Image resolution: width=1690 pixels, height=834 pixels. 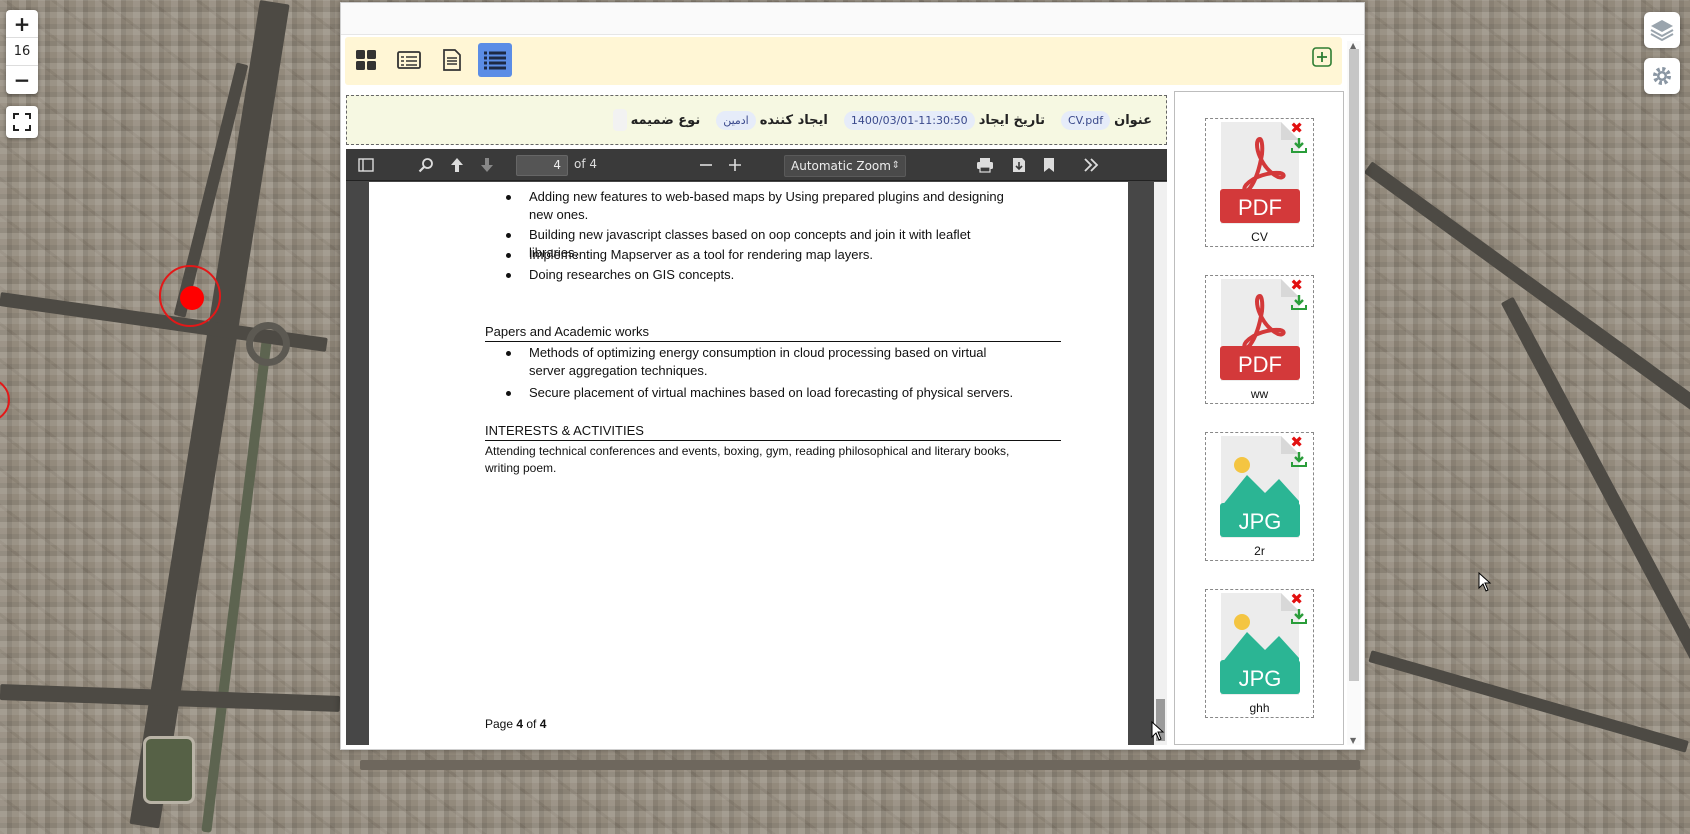 I want to click on previous-page-button, so click(x=457, y=165).